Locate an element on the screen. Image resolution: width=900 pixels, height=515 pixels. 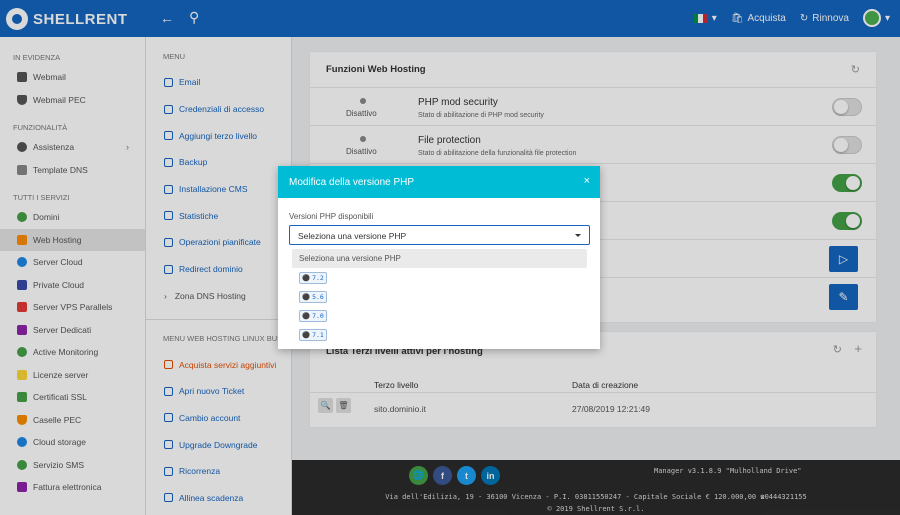
close-icon: × is located at coordinates (587, 181).